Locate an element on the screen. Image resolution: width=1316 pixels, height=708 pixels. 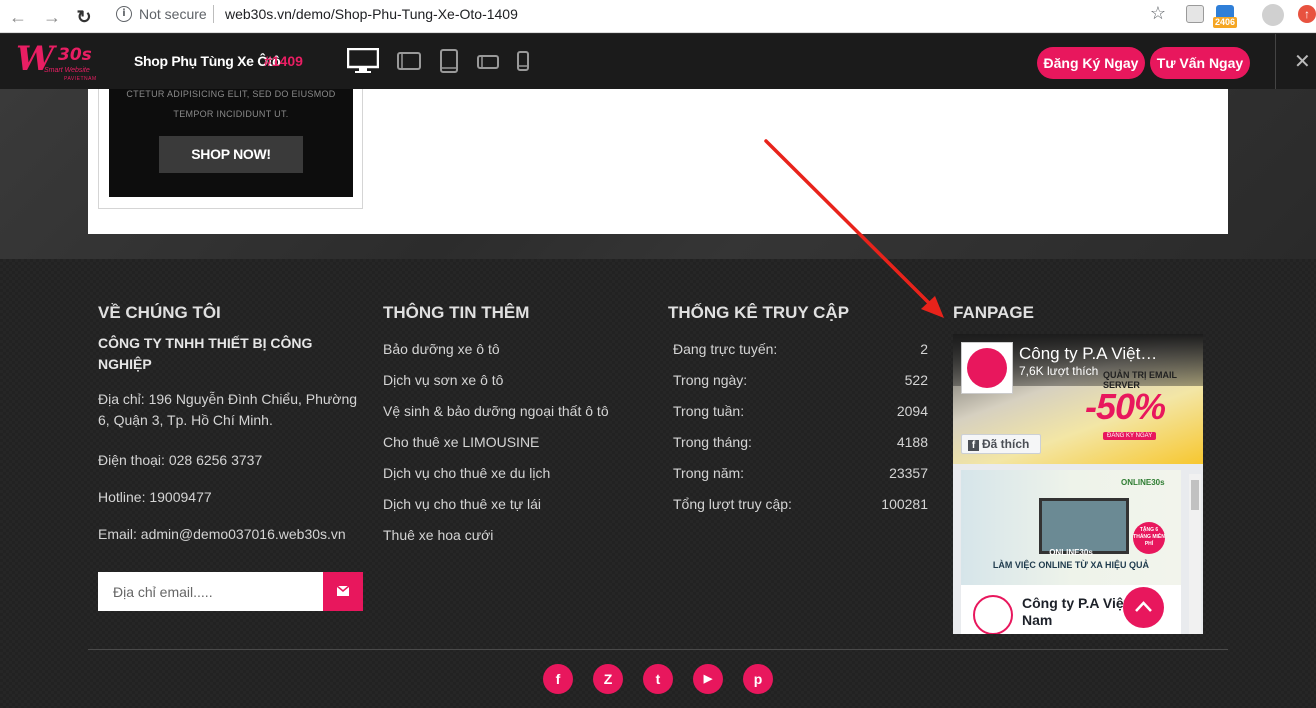
company-phone: Điện thoại: 028 6256 3737 is located at coordinates (180, 460).